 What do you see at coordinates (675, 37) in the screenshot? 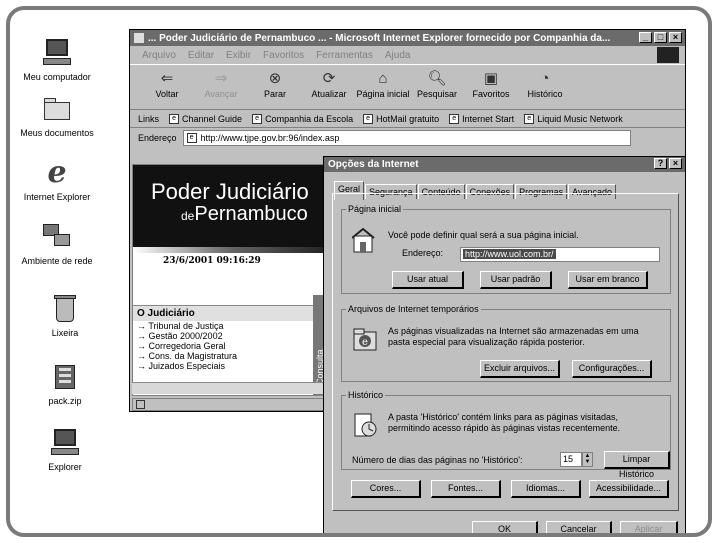
I see `close-button: ×` at bounding box center [675, 37].